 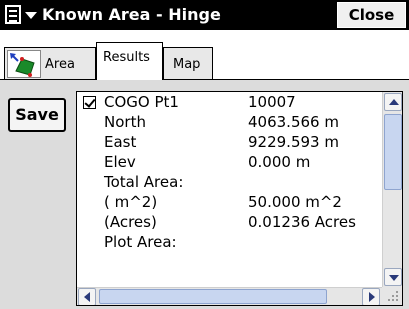 I want to click on row-label: COGO Pt1, so click(x=141, y=102).